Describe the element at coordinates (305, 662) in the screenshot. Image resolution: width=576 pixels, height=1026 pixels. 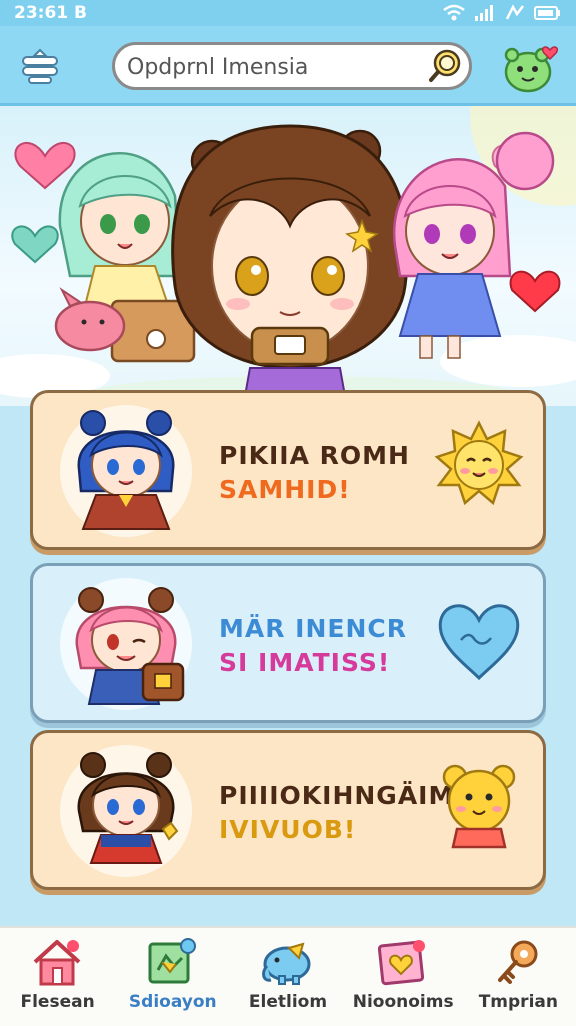
I see `card-2-subtitle: SI IMATISS!` at that location.